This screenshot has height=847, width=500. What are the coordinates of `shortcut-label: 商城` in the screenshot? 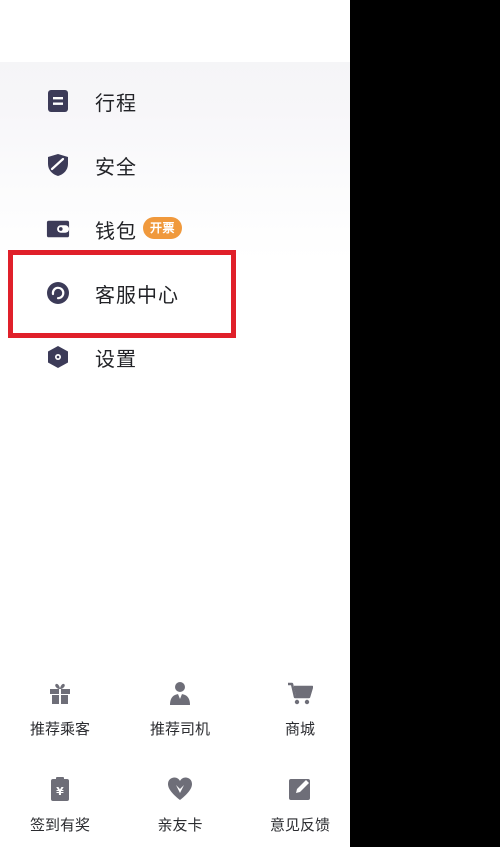 It's located at (299, 729).